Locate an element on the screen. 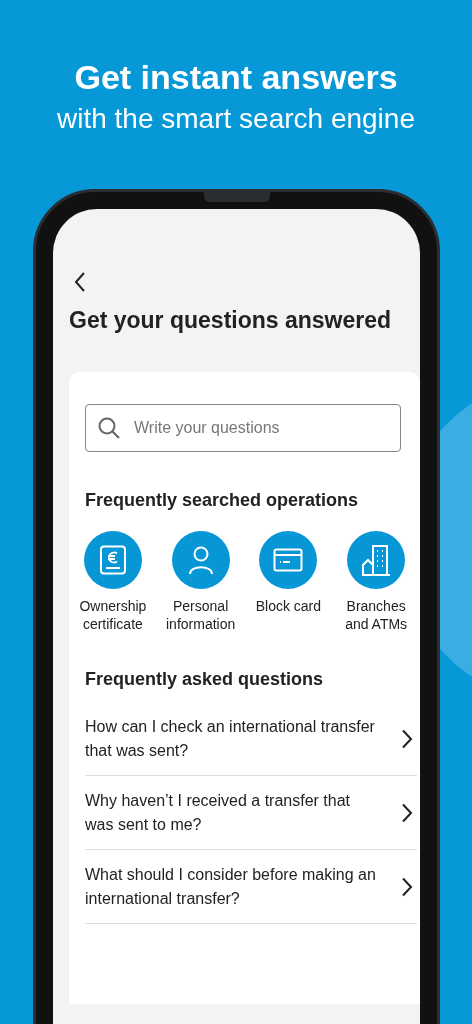 Image resolution: width=472 pixels, height=1024 pixels. operation-label: Branches and ATMs is located at coordinates (376, 615).